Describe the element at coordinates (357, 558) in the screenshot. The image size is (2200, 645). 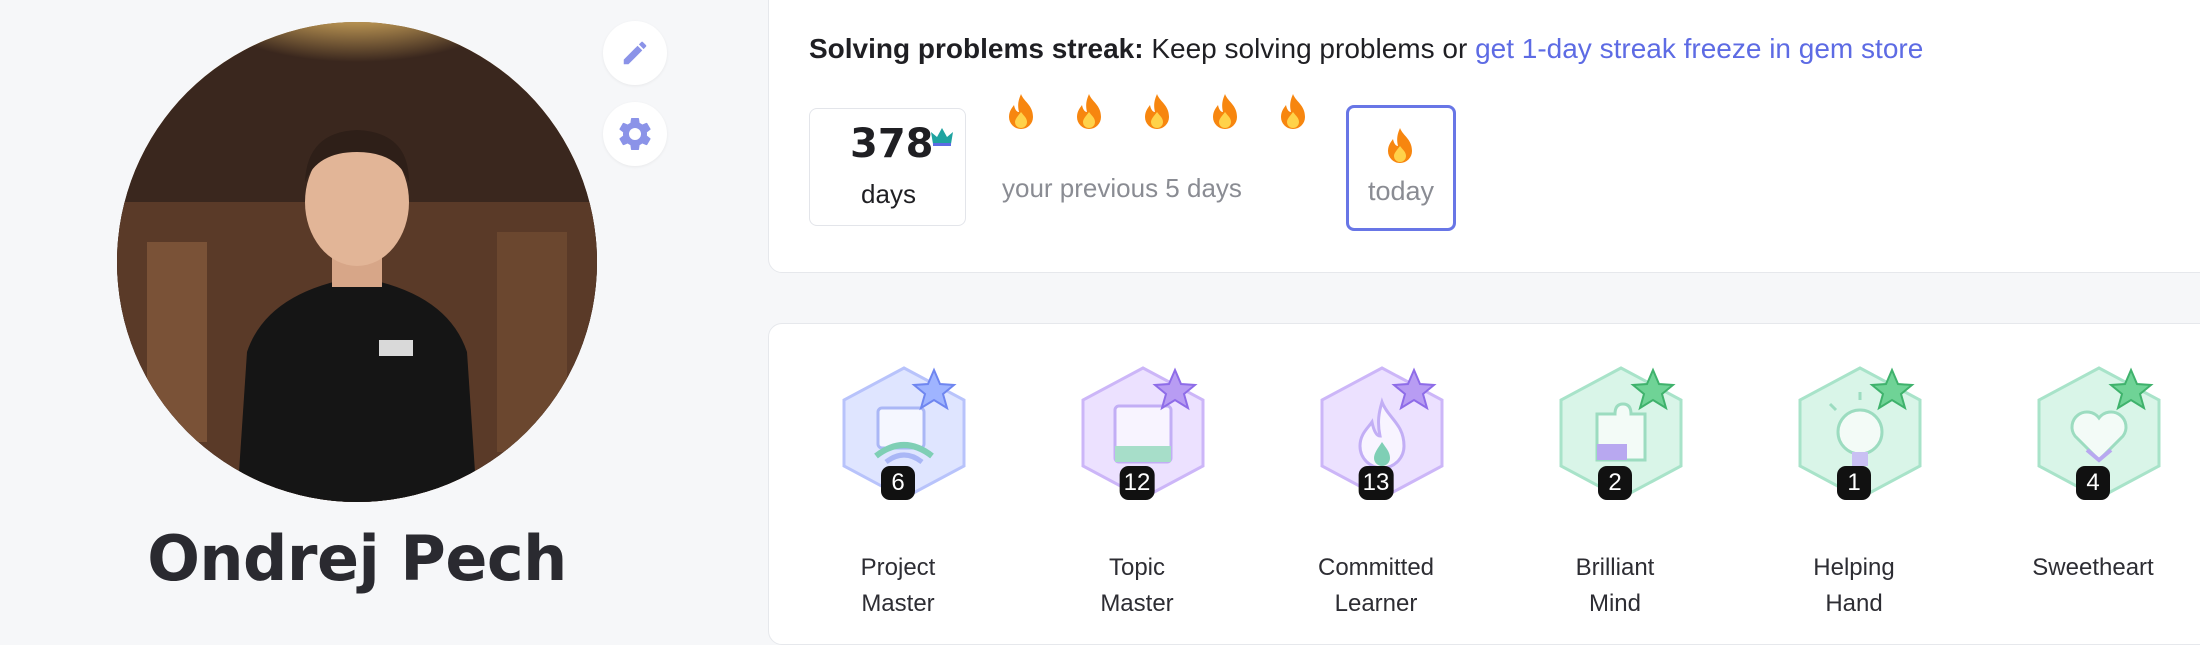
I see `user-name: Ondrej Pech` at that location.